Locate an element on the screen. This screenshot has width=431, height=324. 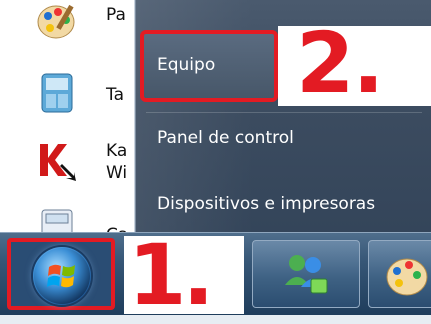
callout-one-text: 1. is located at coordinates (171, 275).